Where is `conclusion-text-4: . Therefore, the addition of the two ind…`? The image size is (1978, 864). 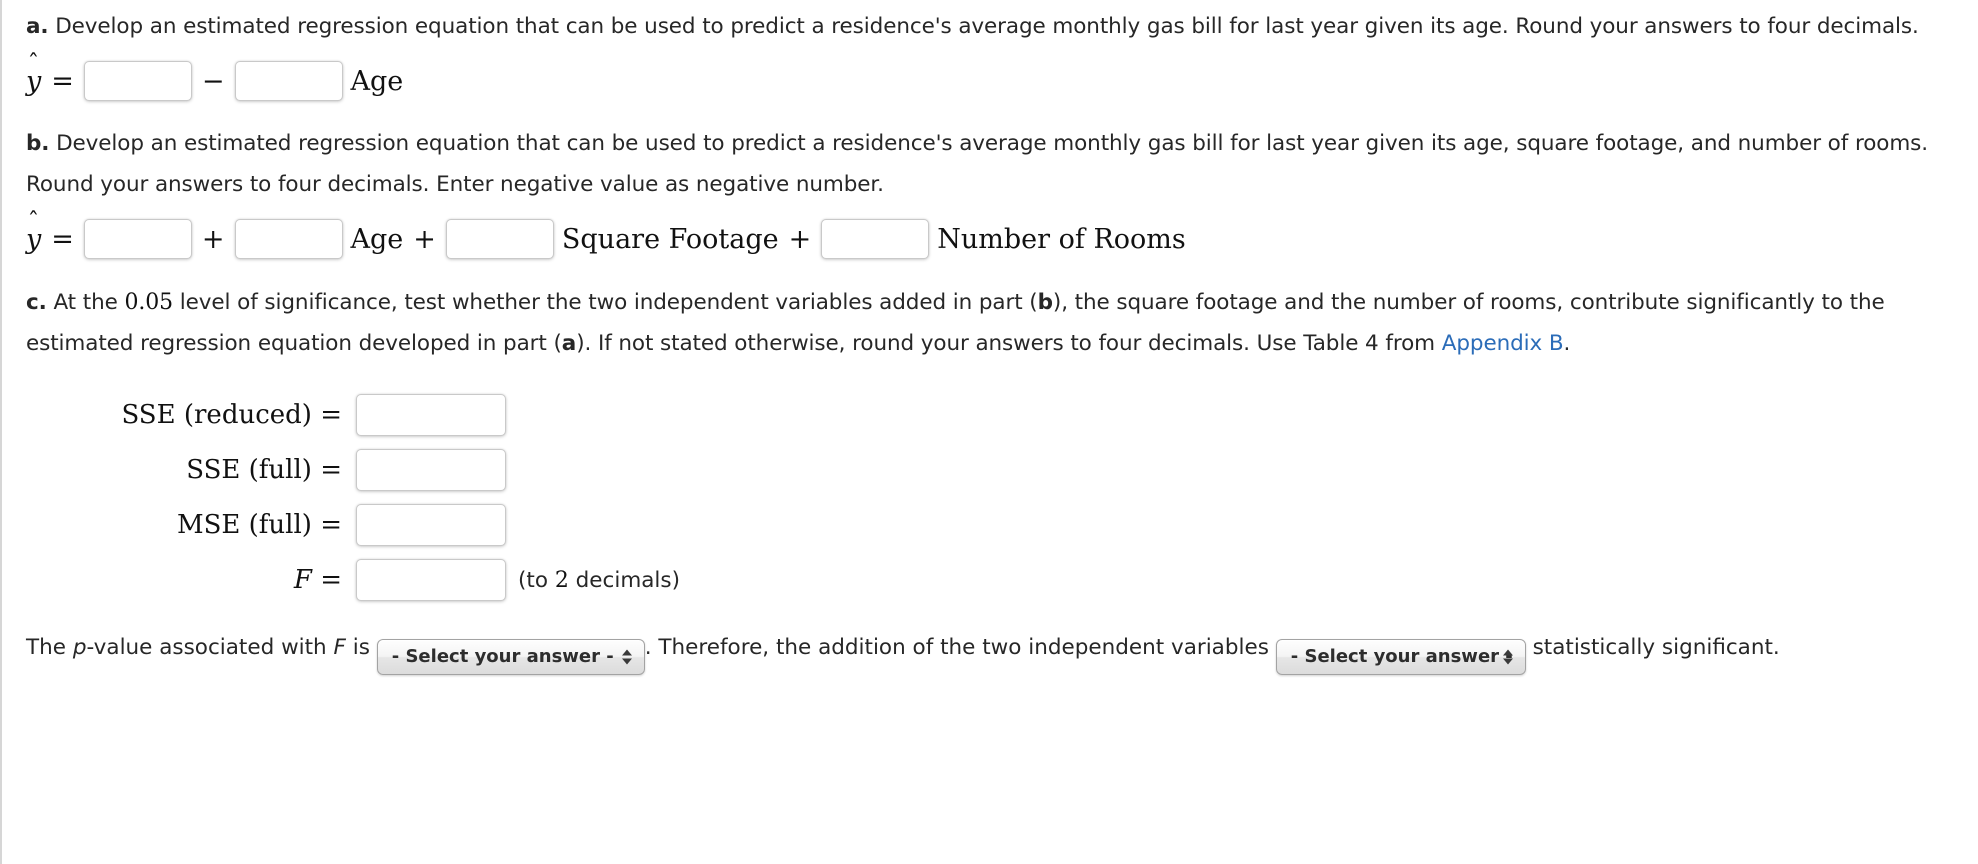 conclusion-text-4: . Therefore, the addition of the two ind… is located at coordinates (960, 647).